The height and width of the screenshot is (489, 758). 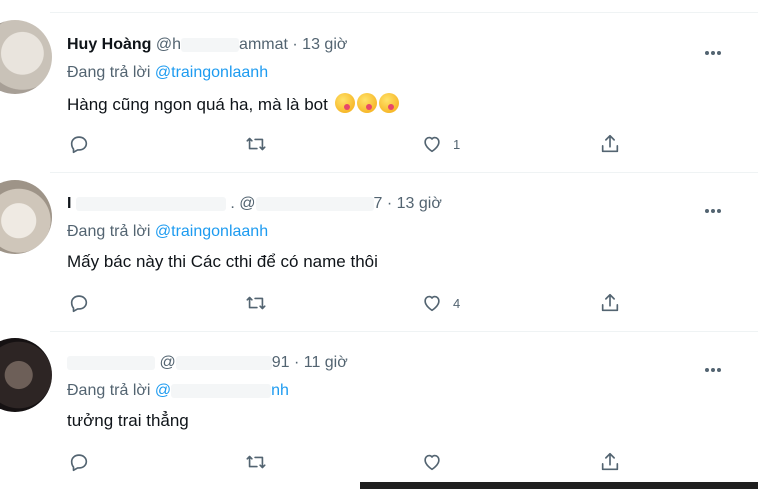 I want to click on reply-mention: @ nh, so click(x=222, y=390).